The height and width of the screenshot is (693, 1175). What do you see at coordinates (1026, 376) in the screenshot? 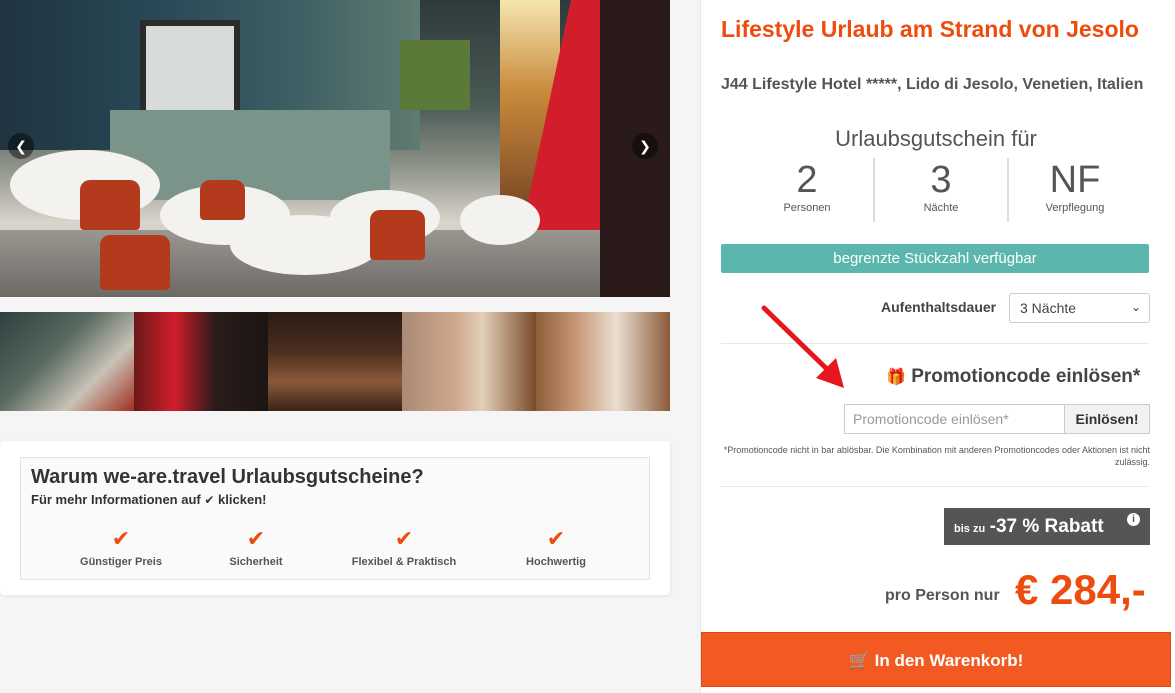
I see `promo-title: Promotioncode einlösen*` at bounding box center [1026, 376].